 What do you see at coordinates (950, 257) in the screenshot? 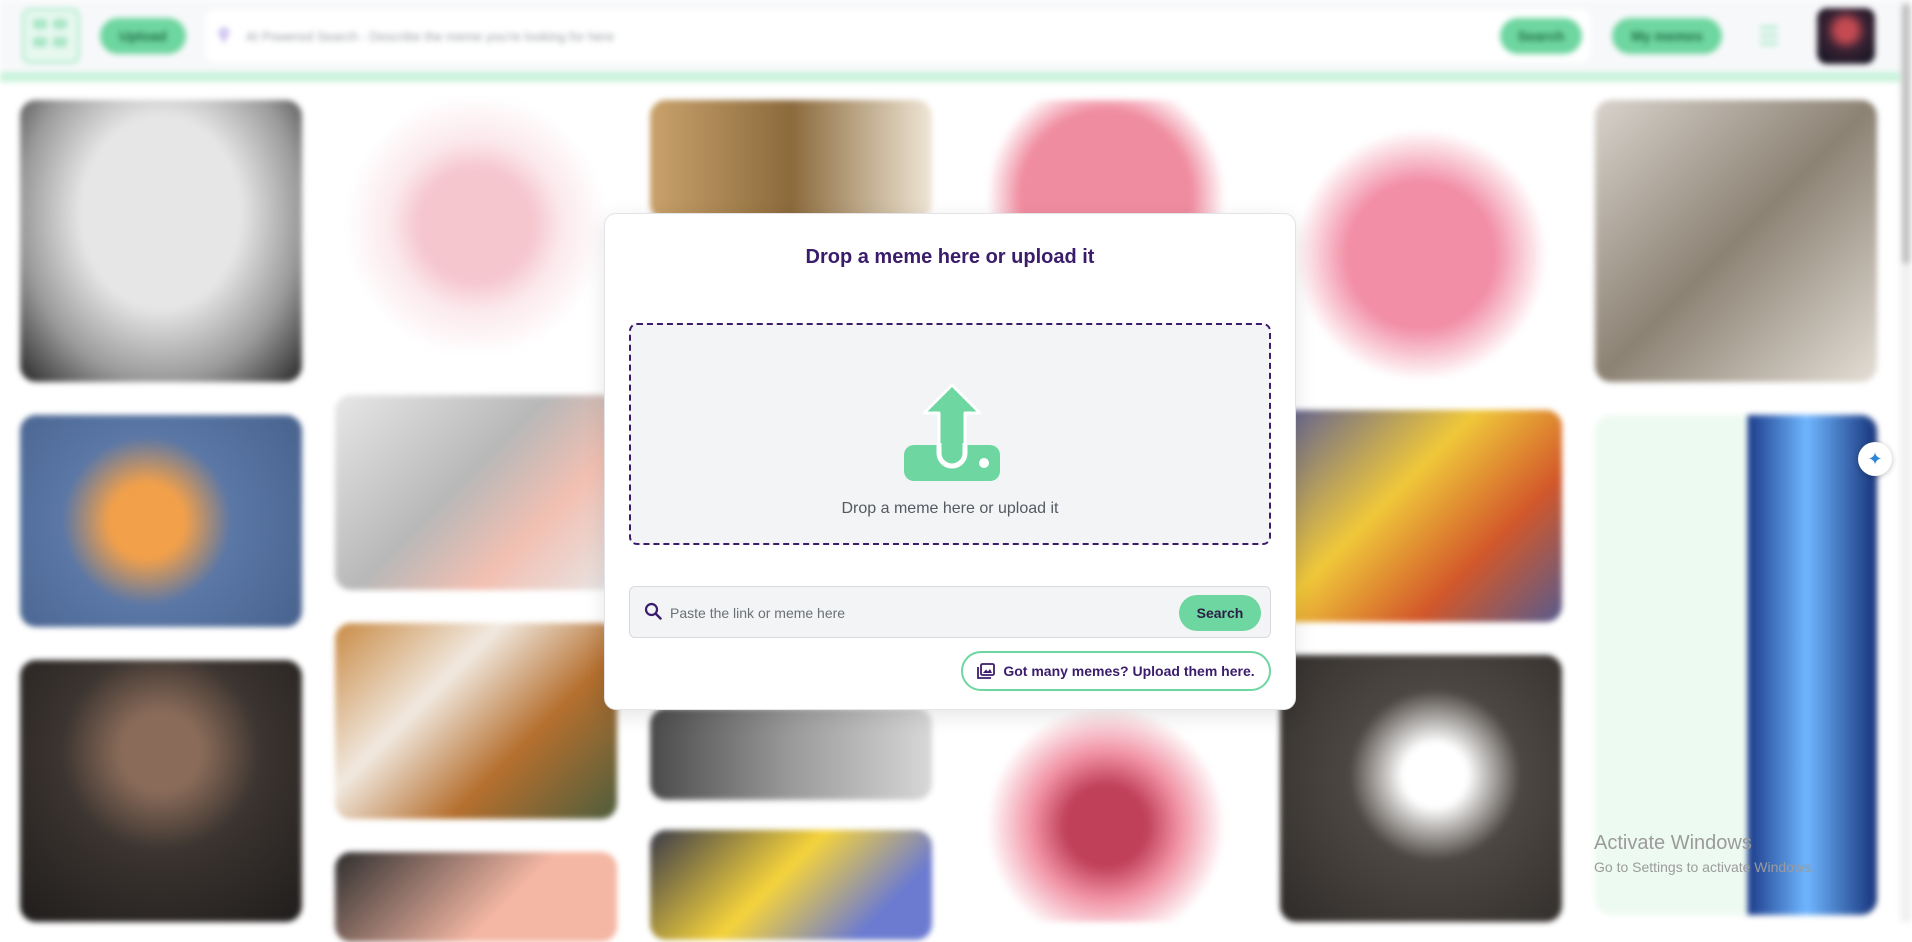
I see `modal-title: Drop a meme here or upload it` at bounding box center [950, 257].